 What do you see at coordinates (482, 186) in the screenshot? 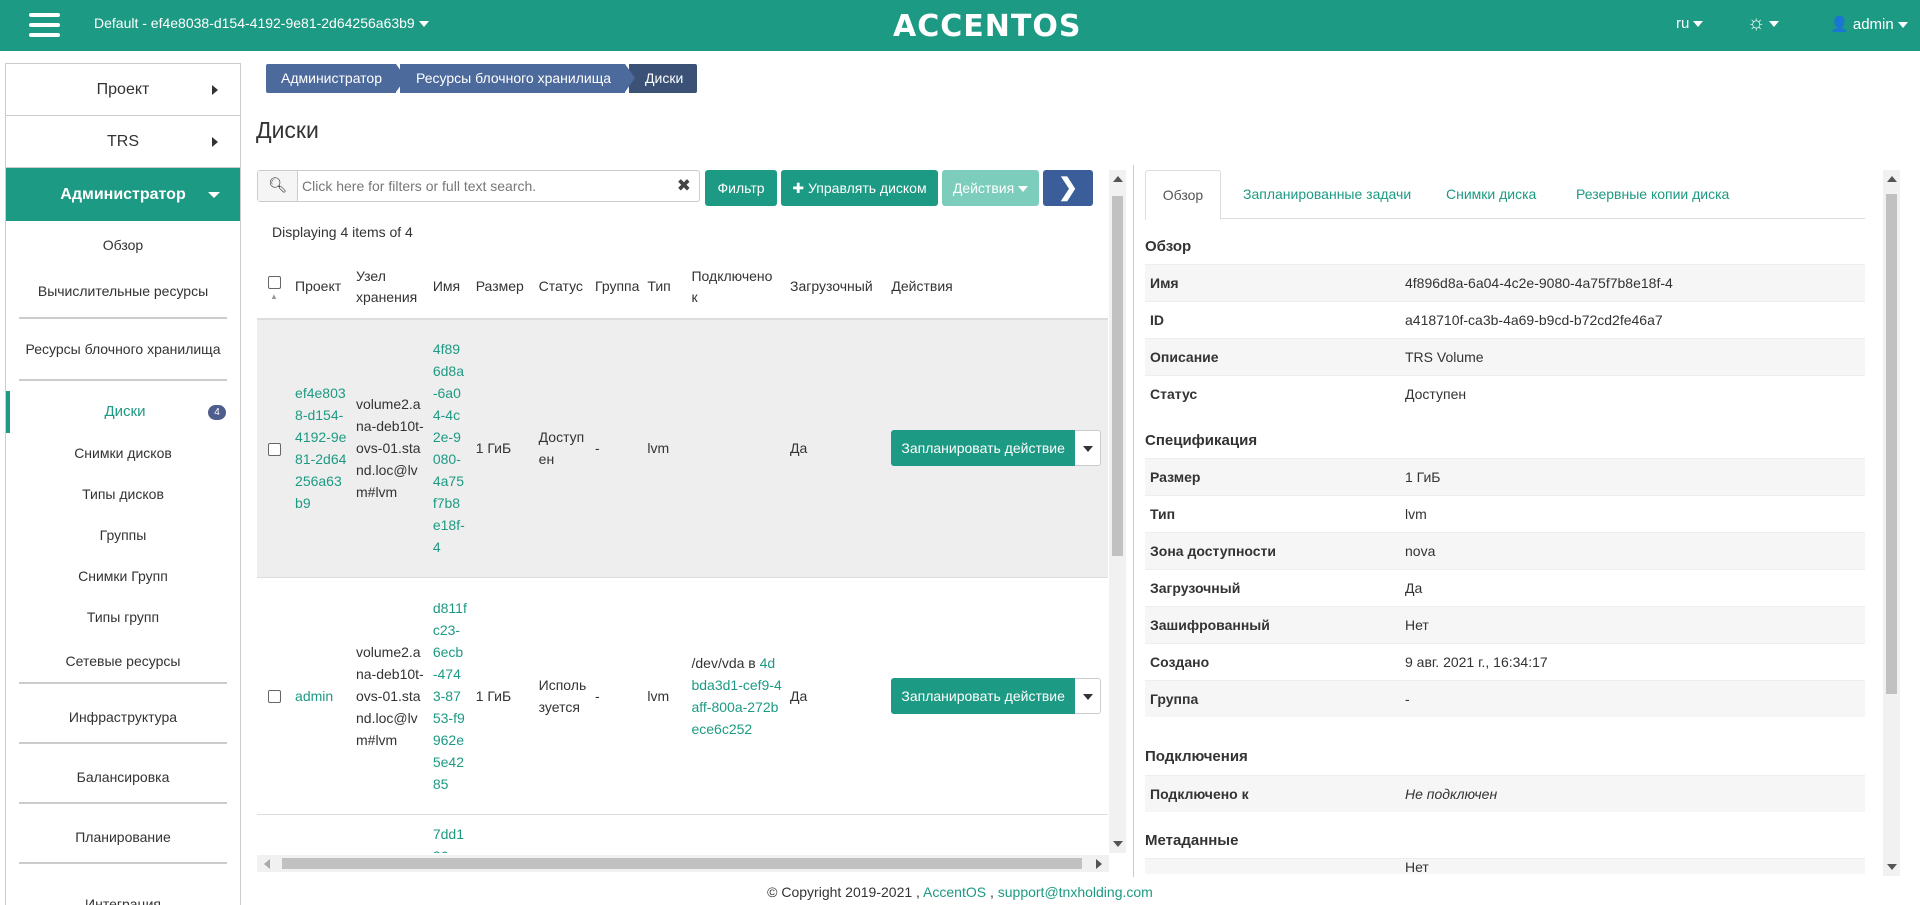
I see `search-input` at bounding box center [482, 186].